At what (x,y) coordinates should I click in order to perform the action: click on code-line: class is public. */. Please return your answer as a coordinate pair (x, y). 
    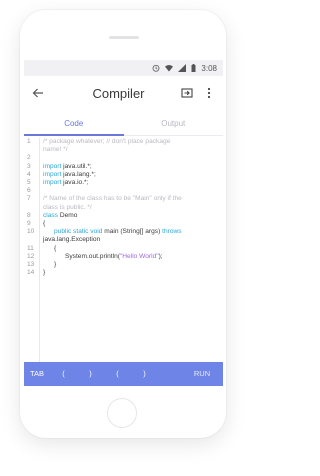
    Looking at the image, I should click on (123, 208).